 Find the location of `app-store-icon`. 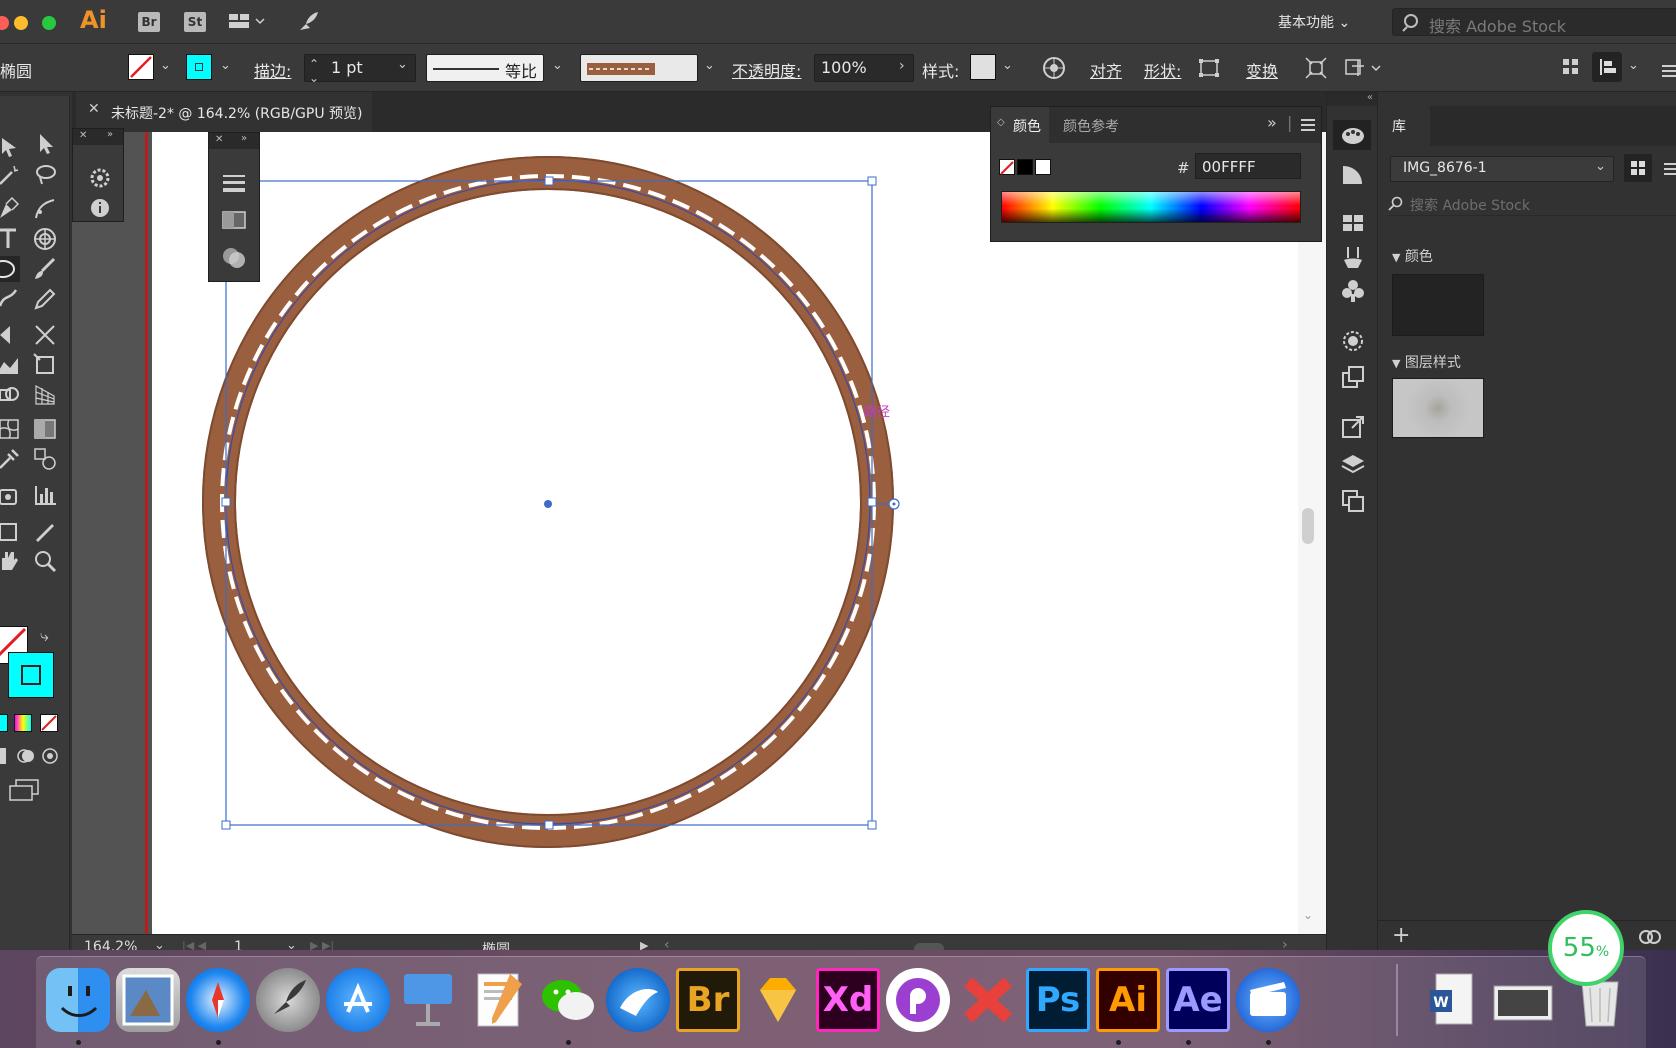

app-store-icon is located at coordinates (358, 997).